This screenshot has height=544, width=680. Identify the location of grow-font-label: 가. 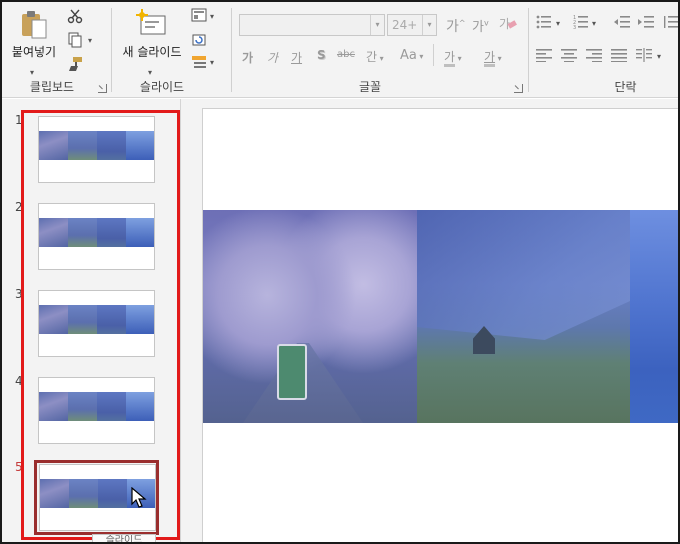
(452, 27).